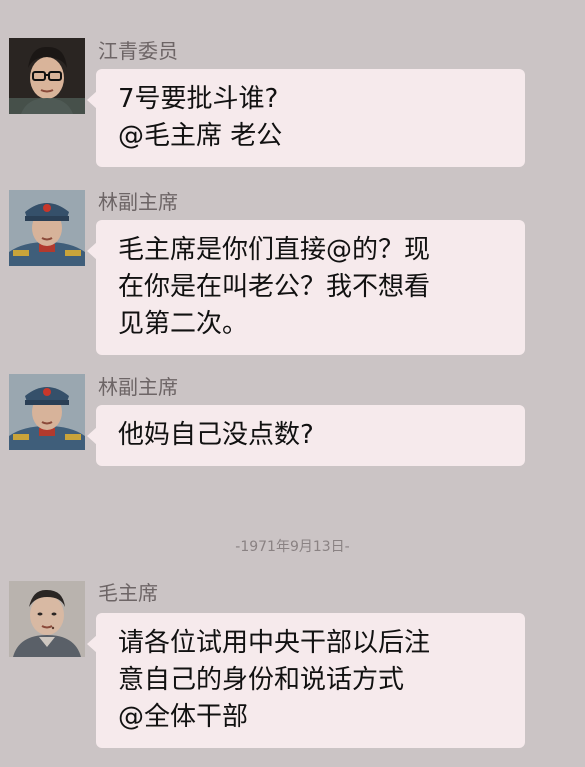  Describe the element at coordinates (183, 324) in the screenshot. I see `message-line: 见第二次。` at that location.